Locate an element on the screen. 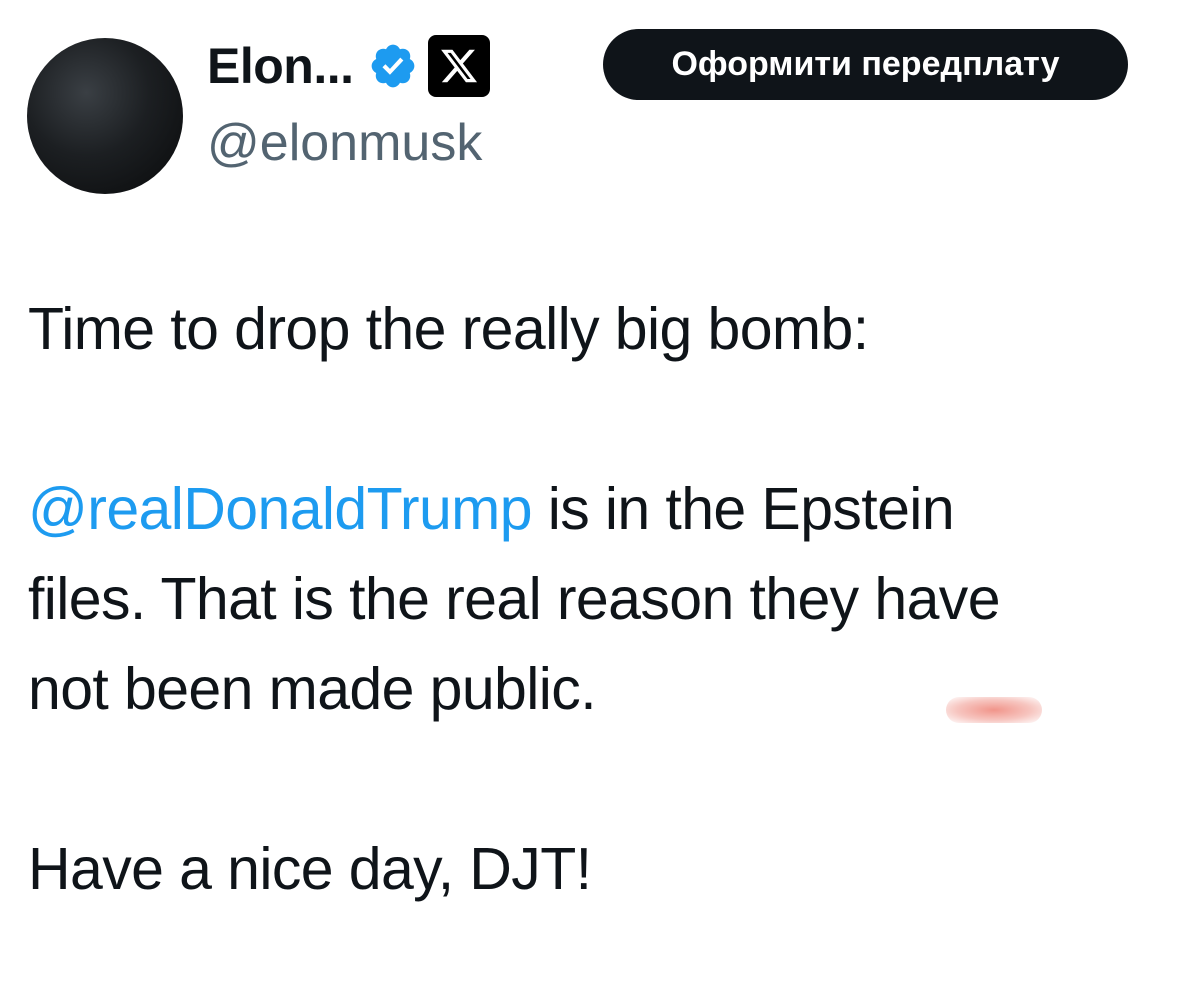 The width and height of the screenshot is (1179, 986). avatar is located at coordinates (105, 116).